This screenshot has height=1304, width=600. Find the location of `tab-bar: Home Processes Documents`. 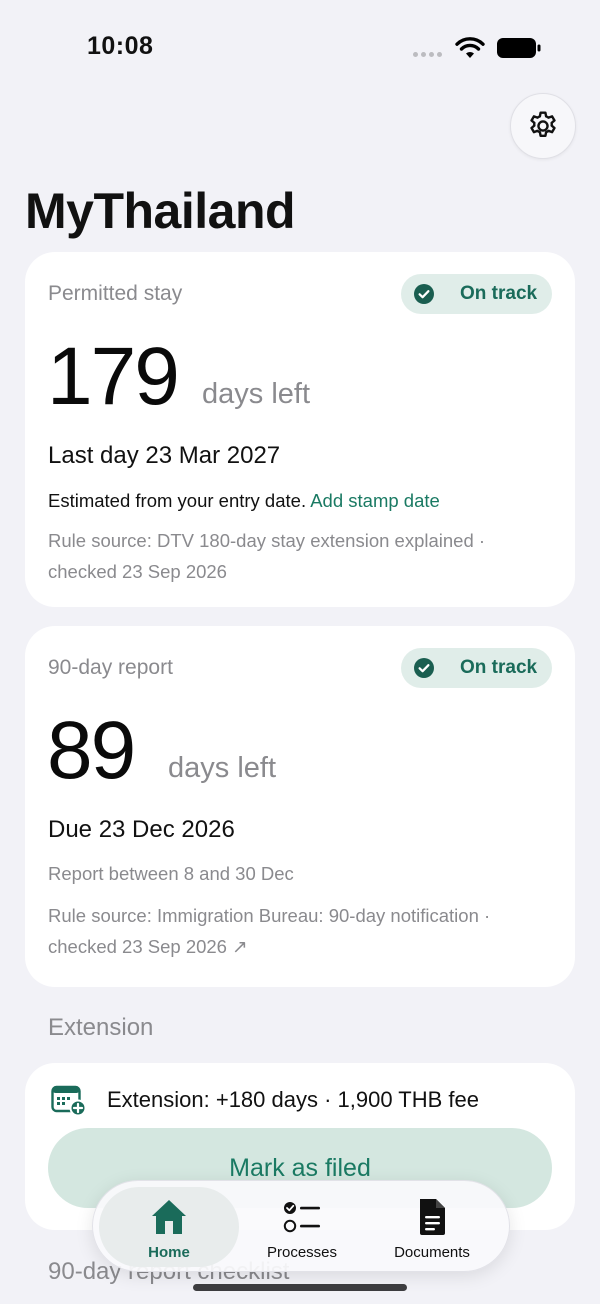

tab-bar: Home Processes Documents is located at coordinates (301, 1226).